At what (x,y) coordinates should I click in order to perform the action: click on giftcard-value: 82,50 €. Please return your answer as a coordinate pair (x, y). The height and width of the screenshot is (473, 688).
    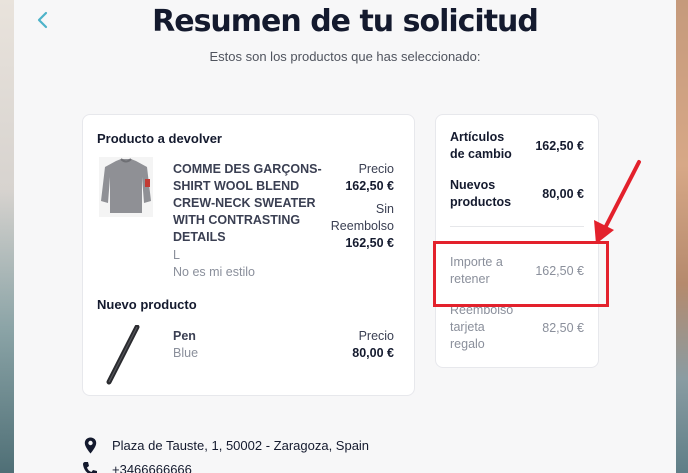
    Looking at the image, I should click on (563, 327).